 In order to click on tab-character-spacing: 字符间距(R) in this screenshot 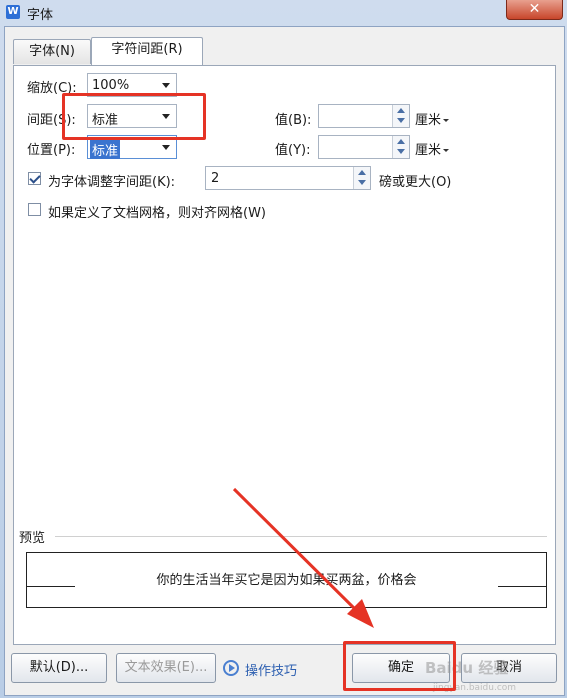, I will do `click(147, 51)`.